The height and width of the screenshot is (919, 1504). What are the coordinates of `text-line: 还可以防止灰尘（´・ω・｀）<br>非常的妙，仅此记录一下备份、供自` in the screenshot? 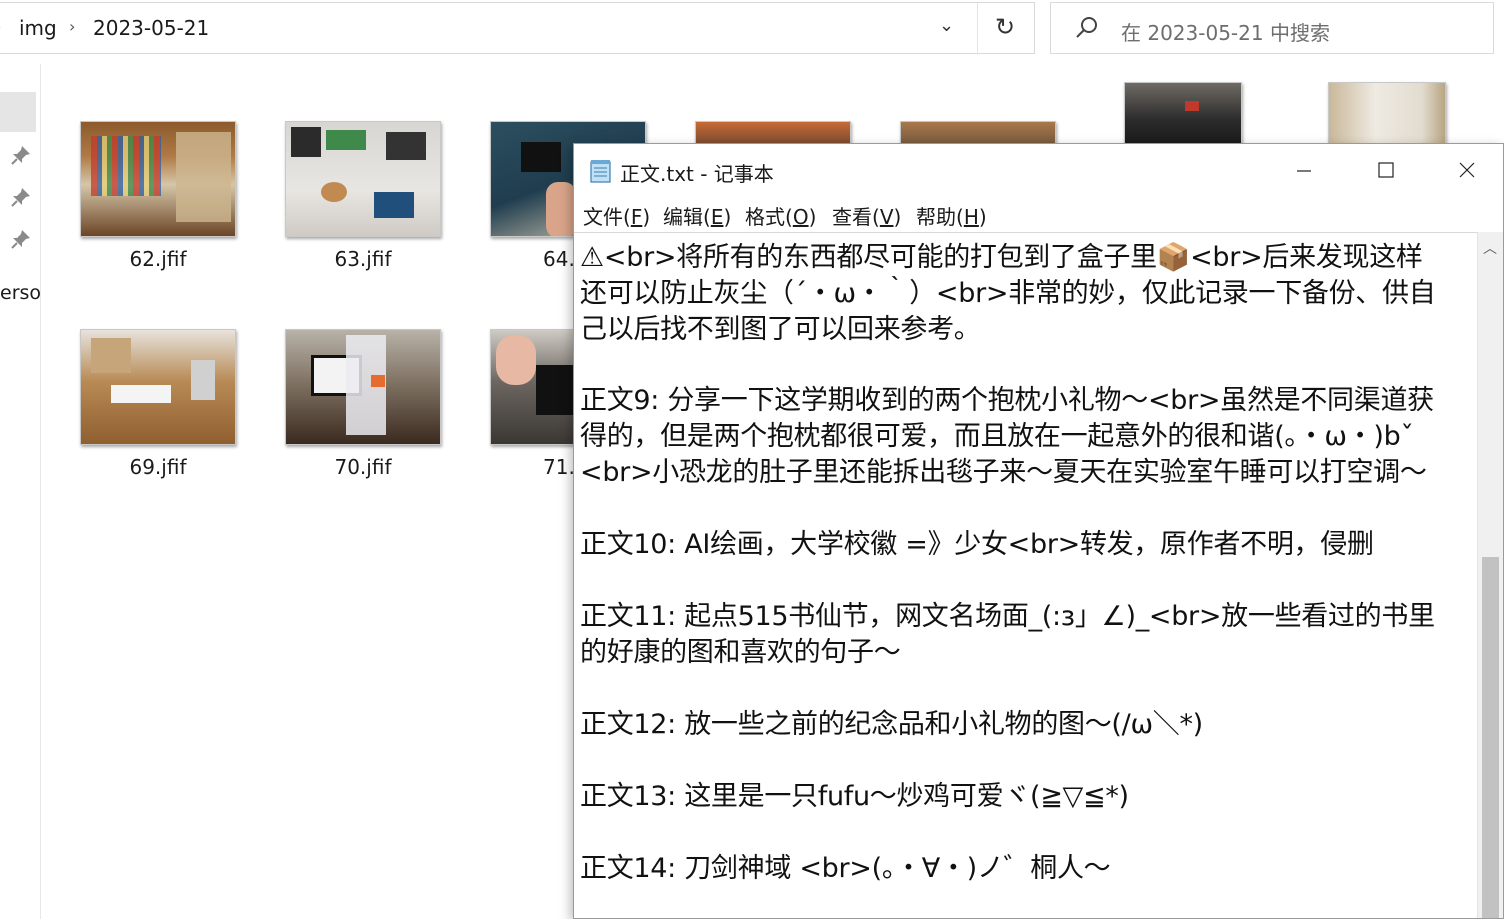 It's located at (1008, 293).